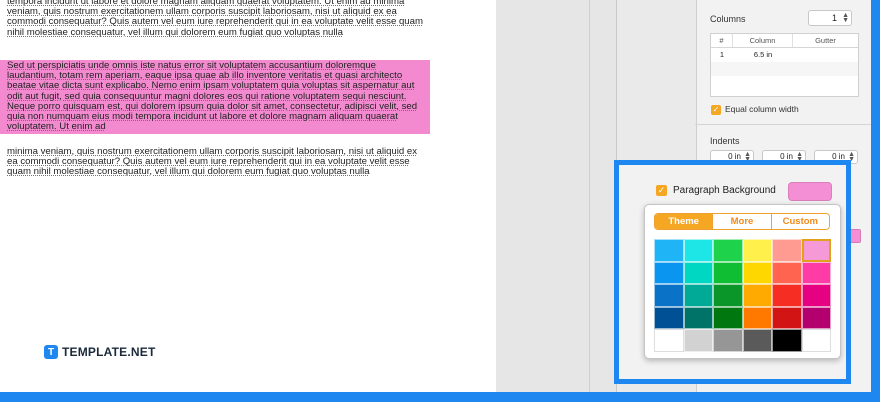 The image size is (880, 402). I want to click on indents-label: Indents, so click(725, 141).